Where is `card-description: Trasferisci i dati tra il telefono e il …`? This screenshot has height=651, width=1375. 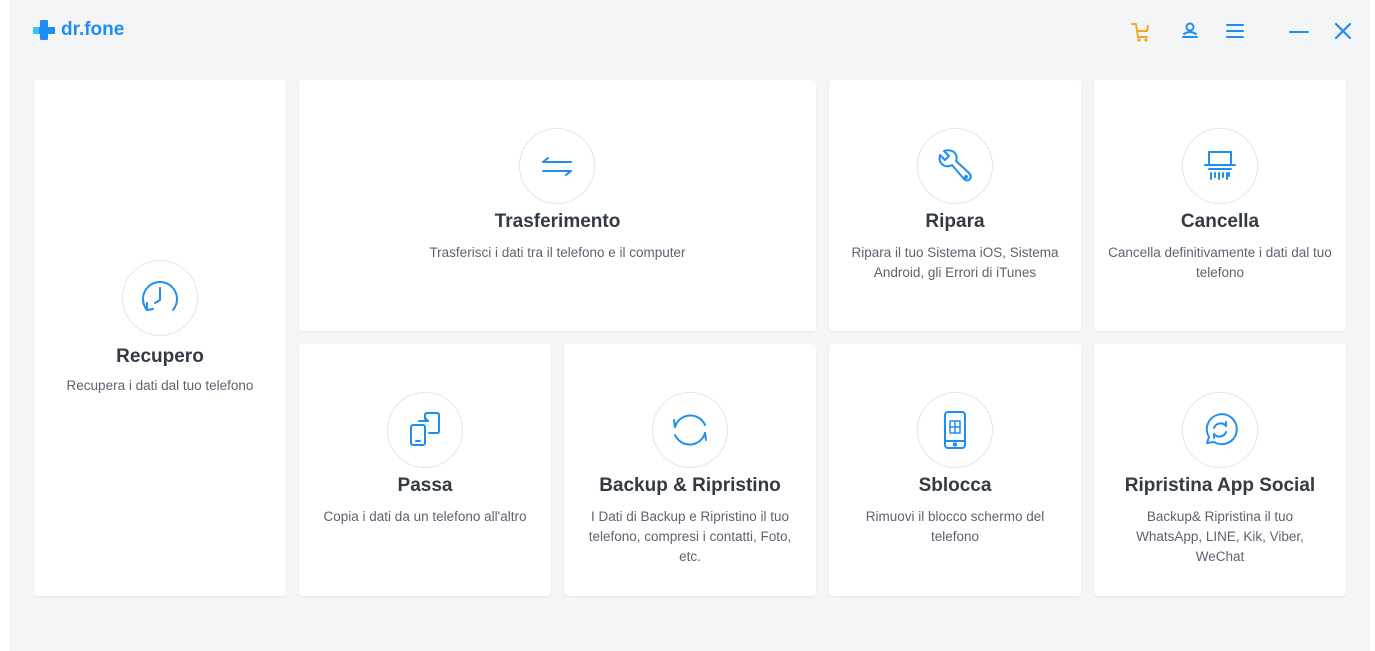
card-description: Trasferisci i dati tra il telefono e il … is located at coordinates (557, 252).